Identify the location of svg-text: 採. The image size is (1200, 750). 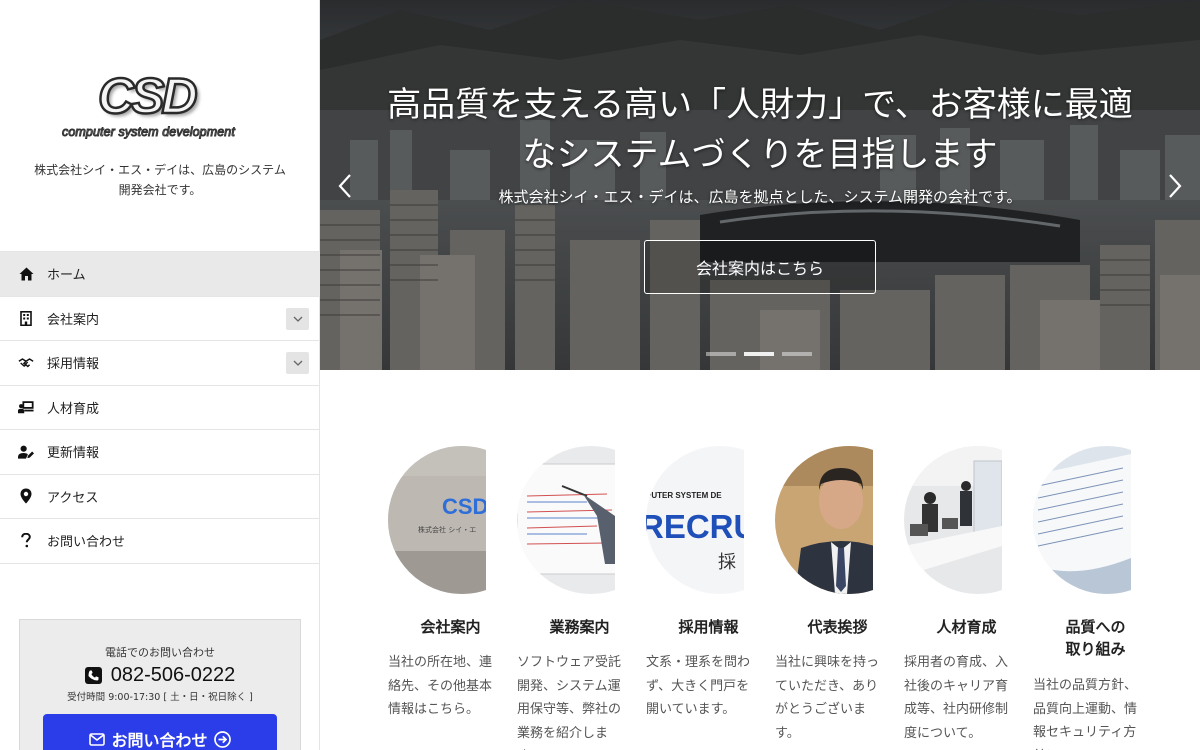
(727, 562).